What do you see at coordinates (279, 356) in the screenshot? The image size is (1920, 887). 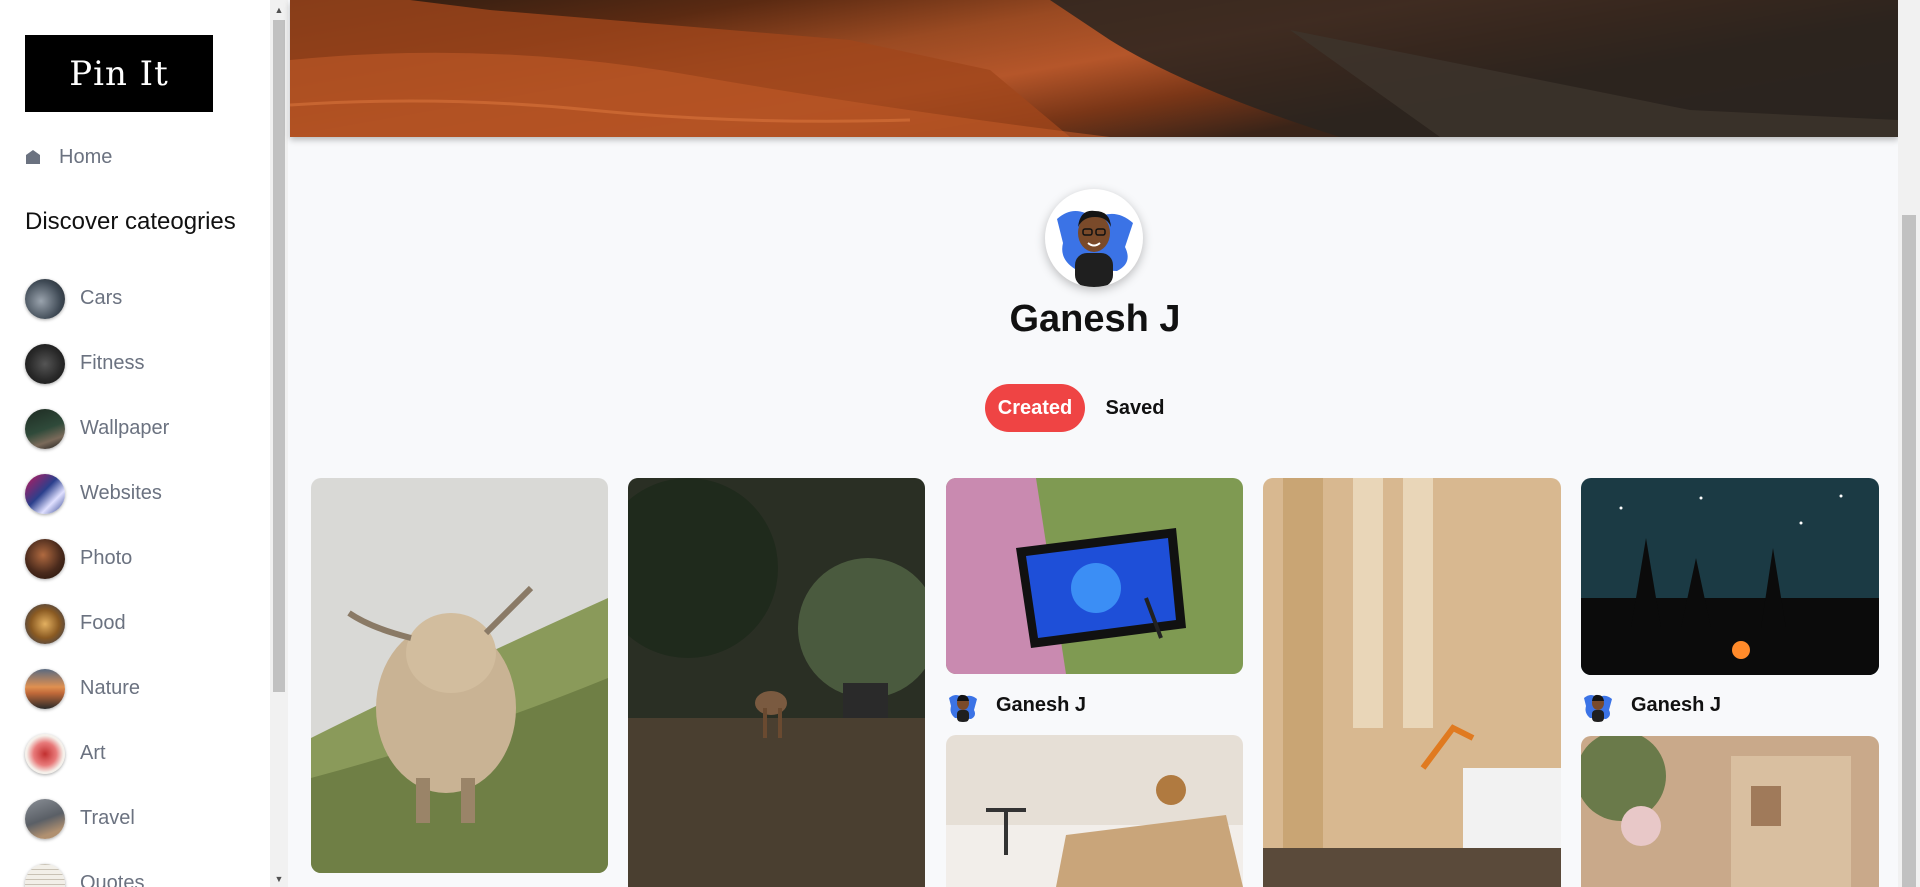 I see `sidebar-scrollbar-thumb` at bounding box center [279, 356].